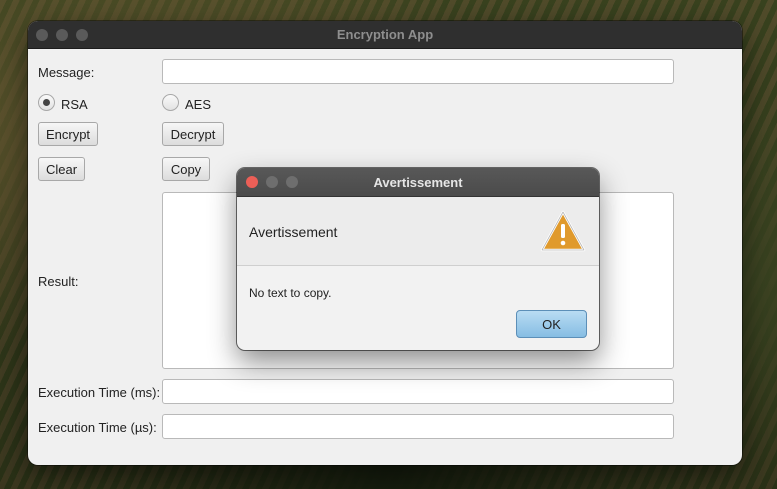 Image resolution: width=777 pixels, height=489 pixels. What do you see at coordinates (68, 134) in the screenshot?
I see `encrypt-button: Encrypt` at bounding box center [68, 134].